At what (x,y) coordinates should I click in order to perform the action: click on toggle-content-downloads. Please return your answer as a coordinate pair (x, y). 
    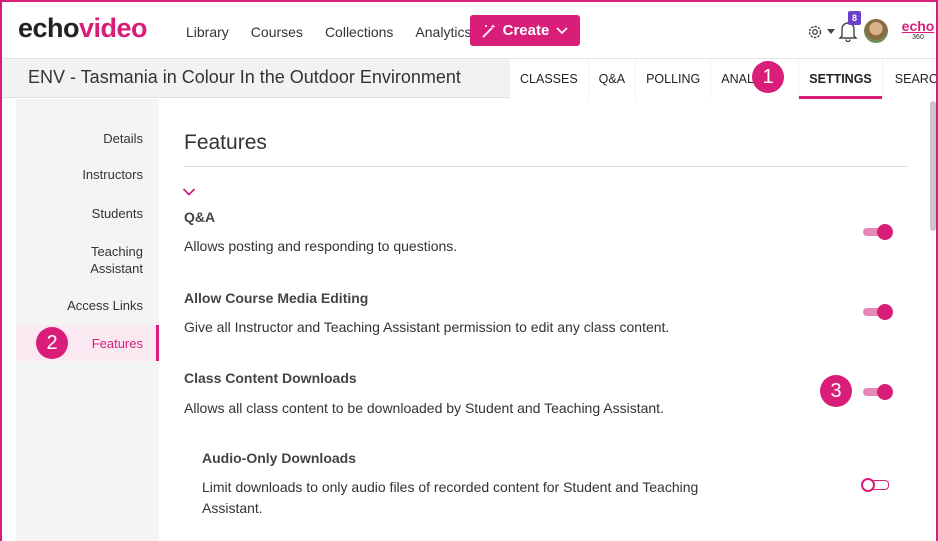
    Looking at the image, I should click on (877, 392).